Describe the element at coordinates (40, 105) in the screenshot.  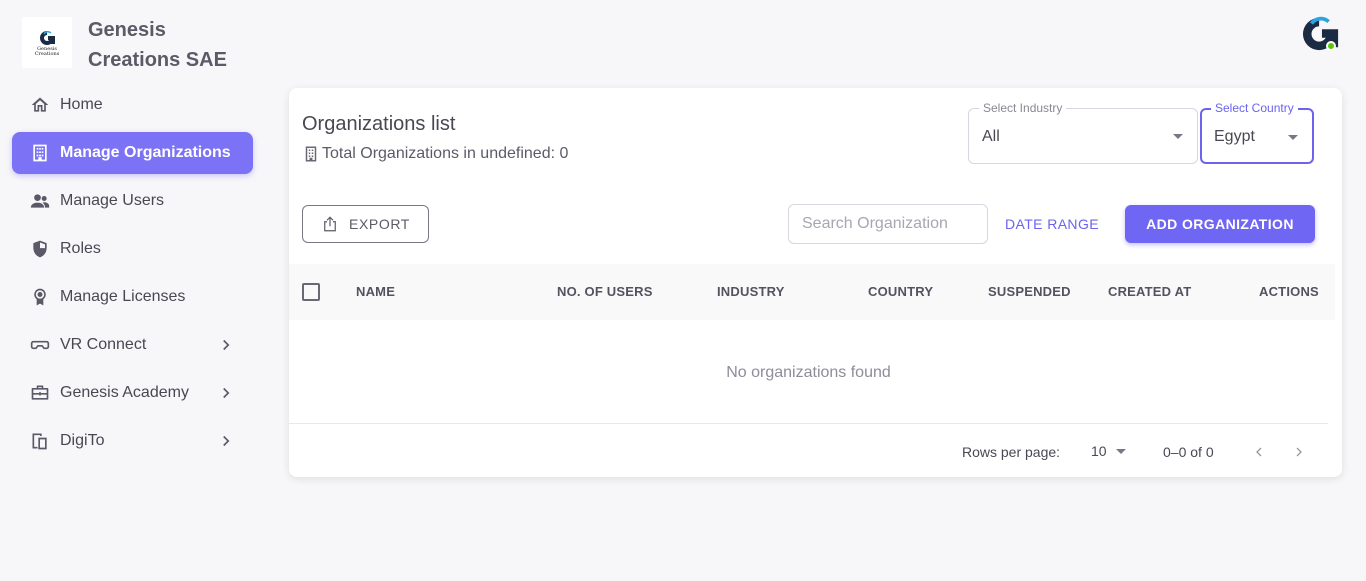
I see `home-icon` at that location.